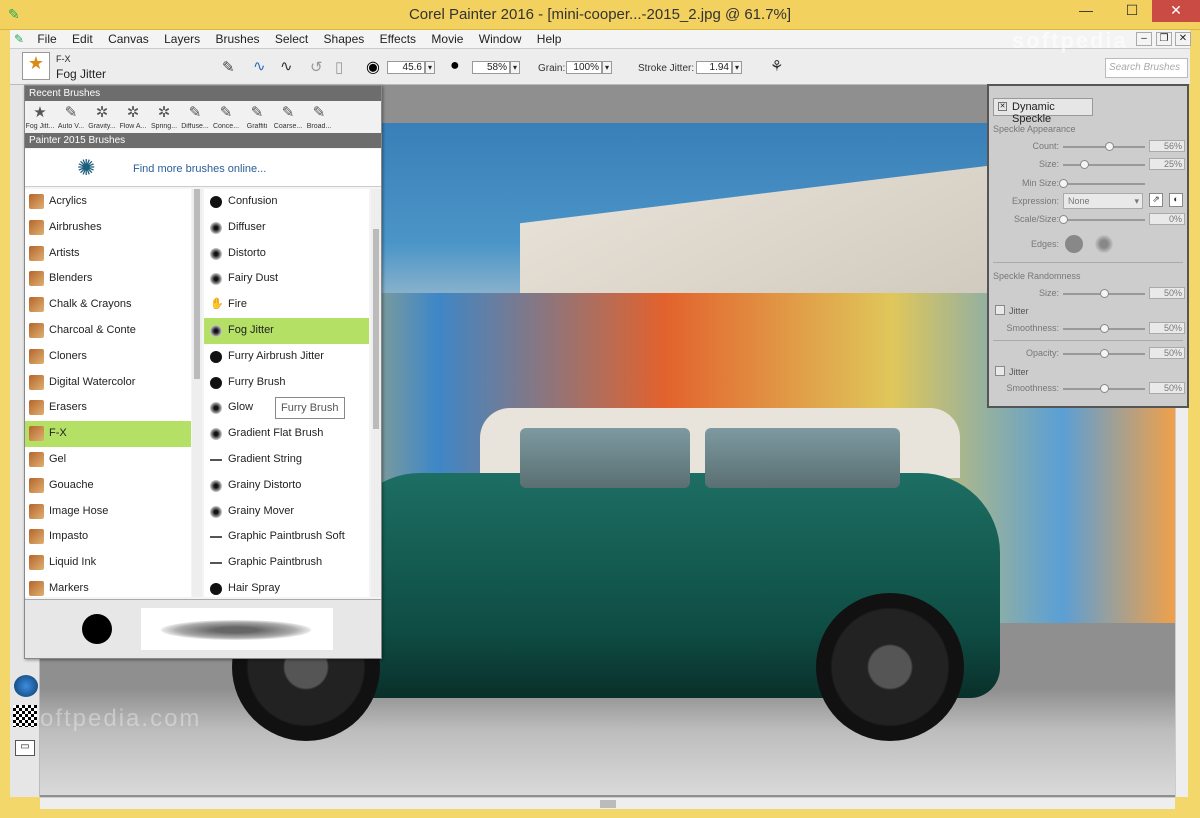 The height and width of the screenshot is (818, 1200). What do you see at coordinates (737, 67) in the screenshot?
I see `stroke-jitter-dropdown: ▾` at bounding box center [737, 67].